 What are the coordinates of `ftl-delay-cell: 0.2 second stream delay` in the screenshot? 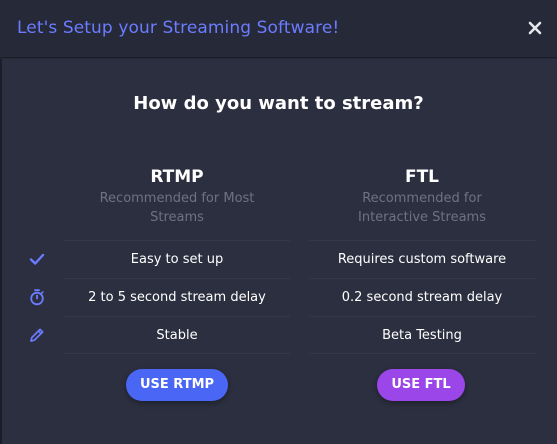 It's located at (422, 297).